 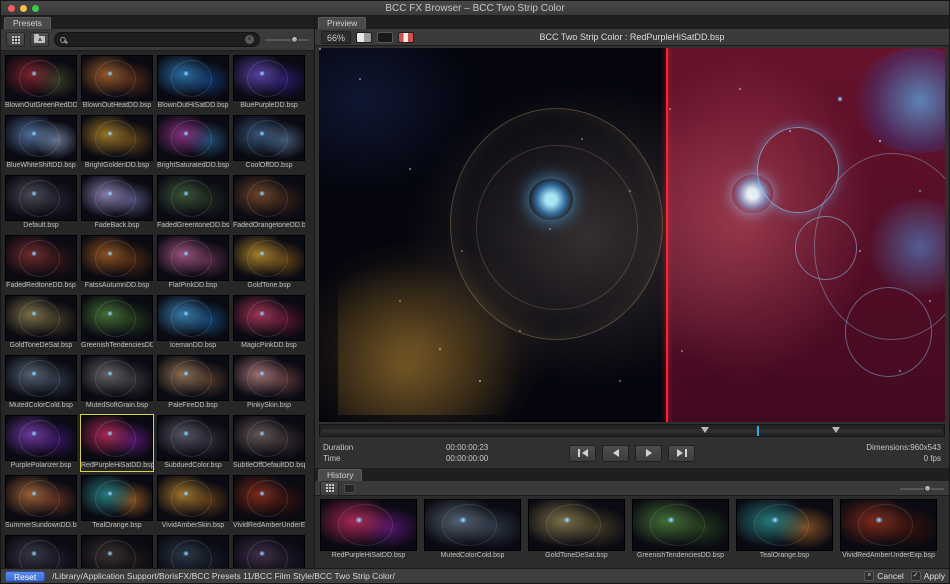 What do you see at coordinates (667, 235) in the screenshot?
I see `split-view-divider` at bounding box center [667, 235].